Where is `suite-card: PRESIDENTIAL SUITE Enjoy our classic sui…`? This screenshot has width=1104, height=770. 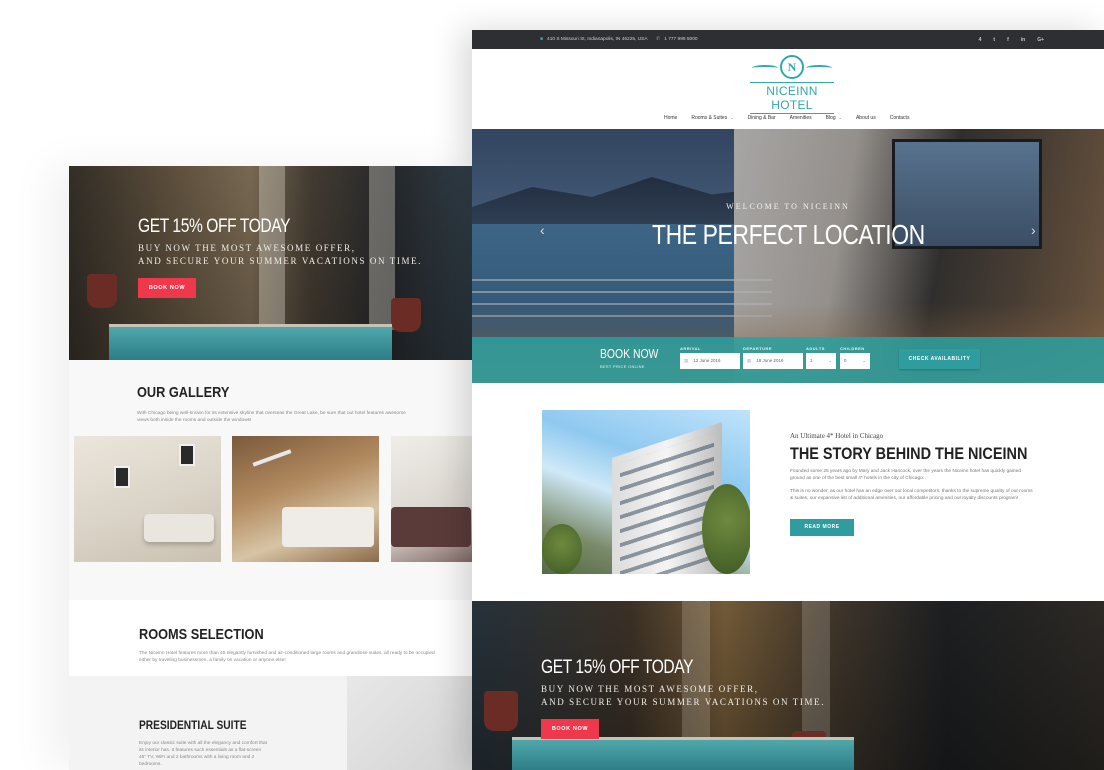 suite-card: PRESIDENTIAL SUITE Enjoy our classic sui… is located at coordinates (208, 723).